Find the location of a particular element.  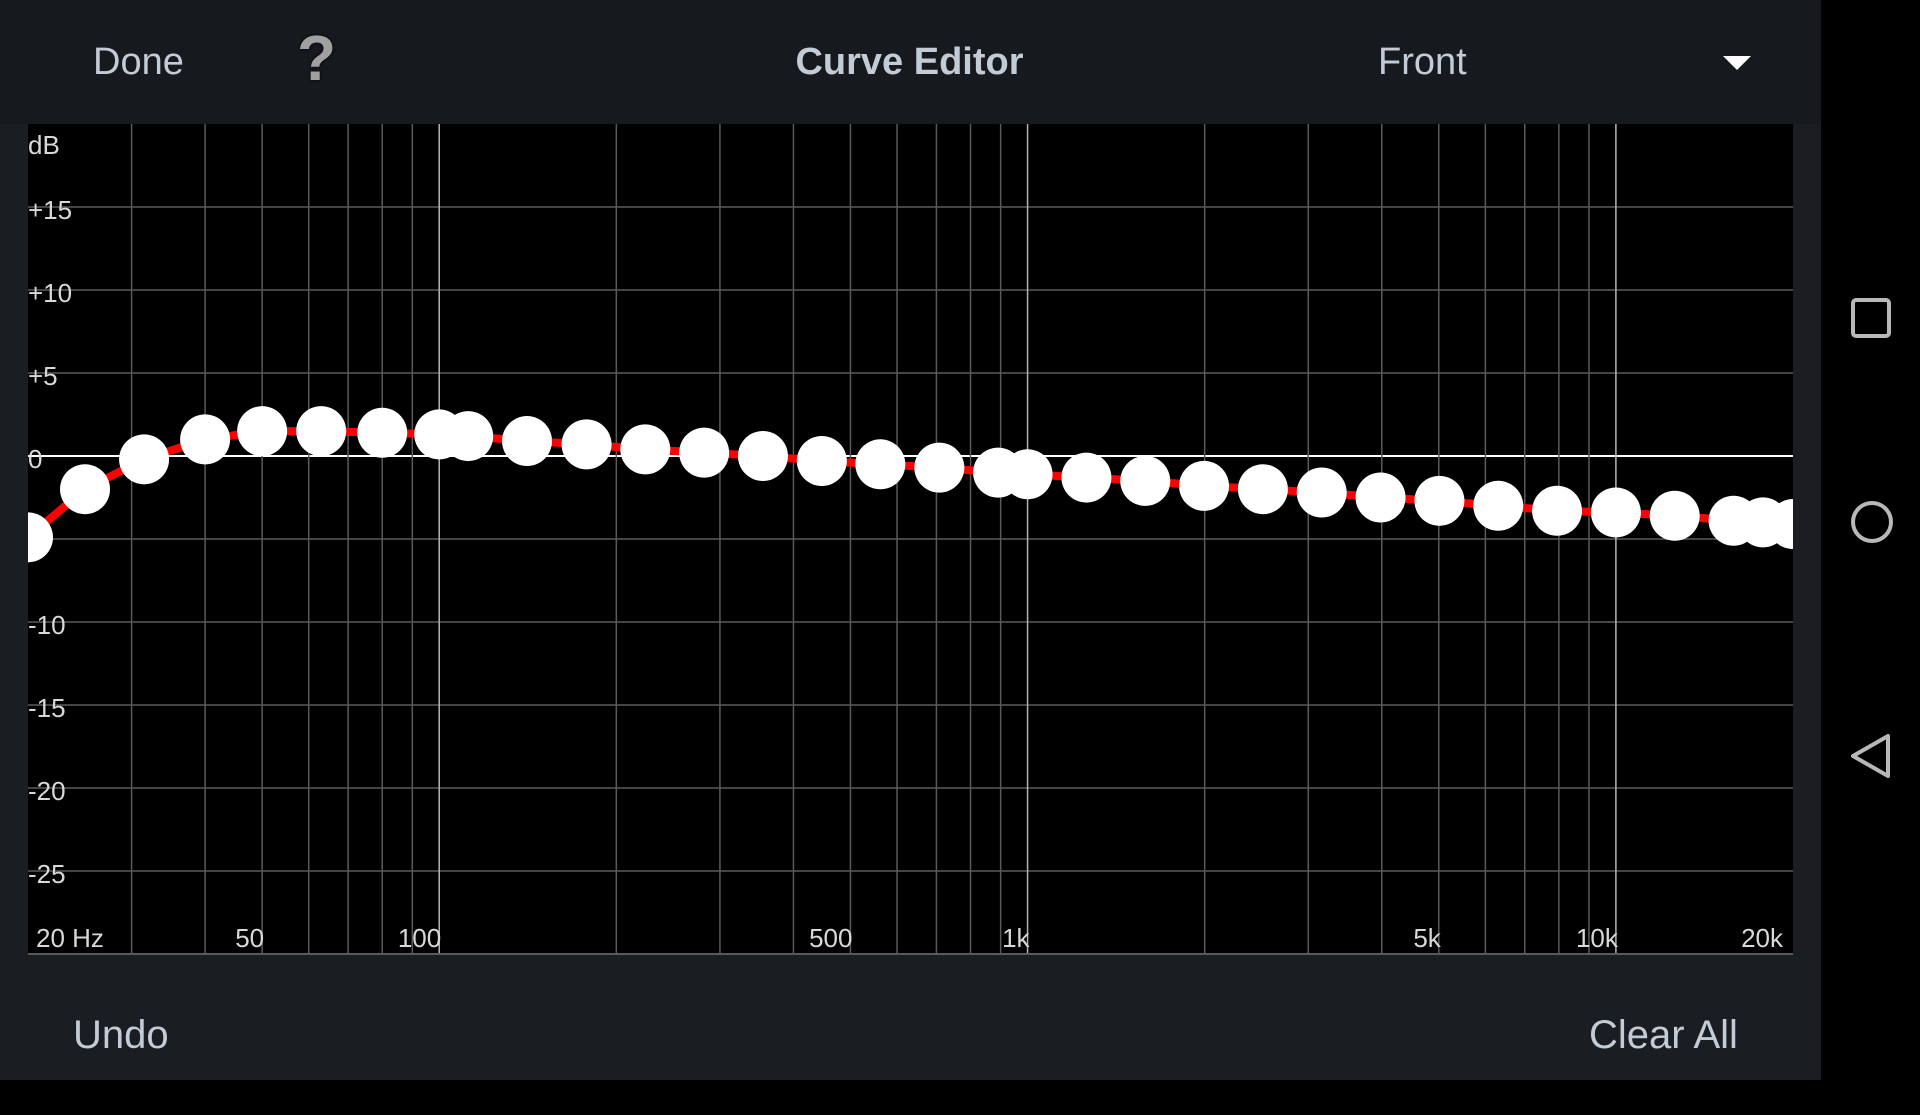

y-tick-label: -15 is located at coordinates (47, 708).